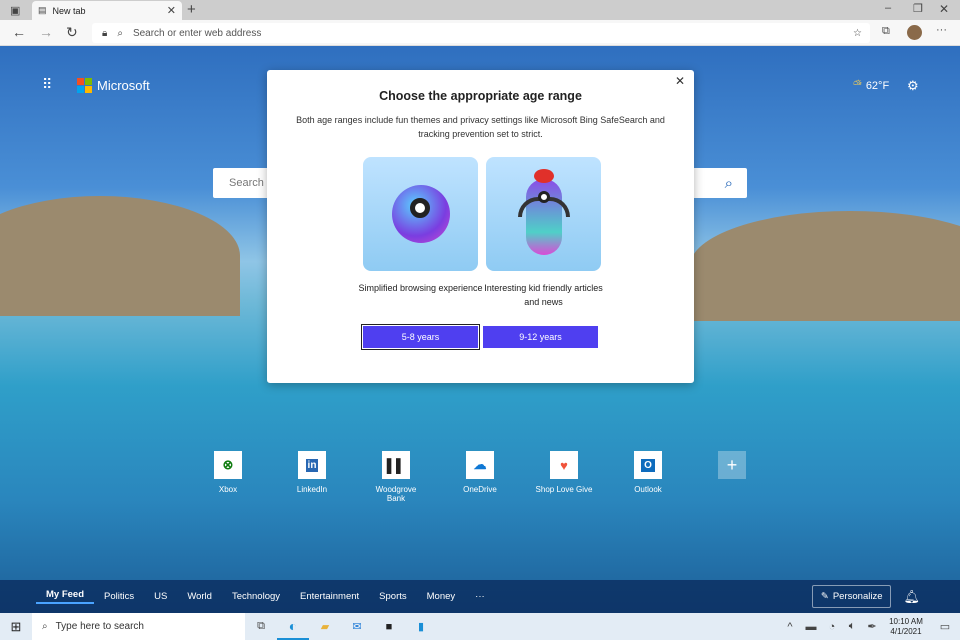  What do you see at coordinates (392, 596) in the screenshot?
I see `feed-tab-sports: Sports` at bounding box center [392, 596].